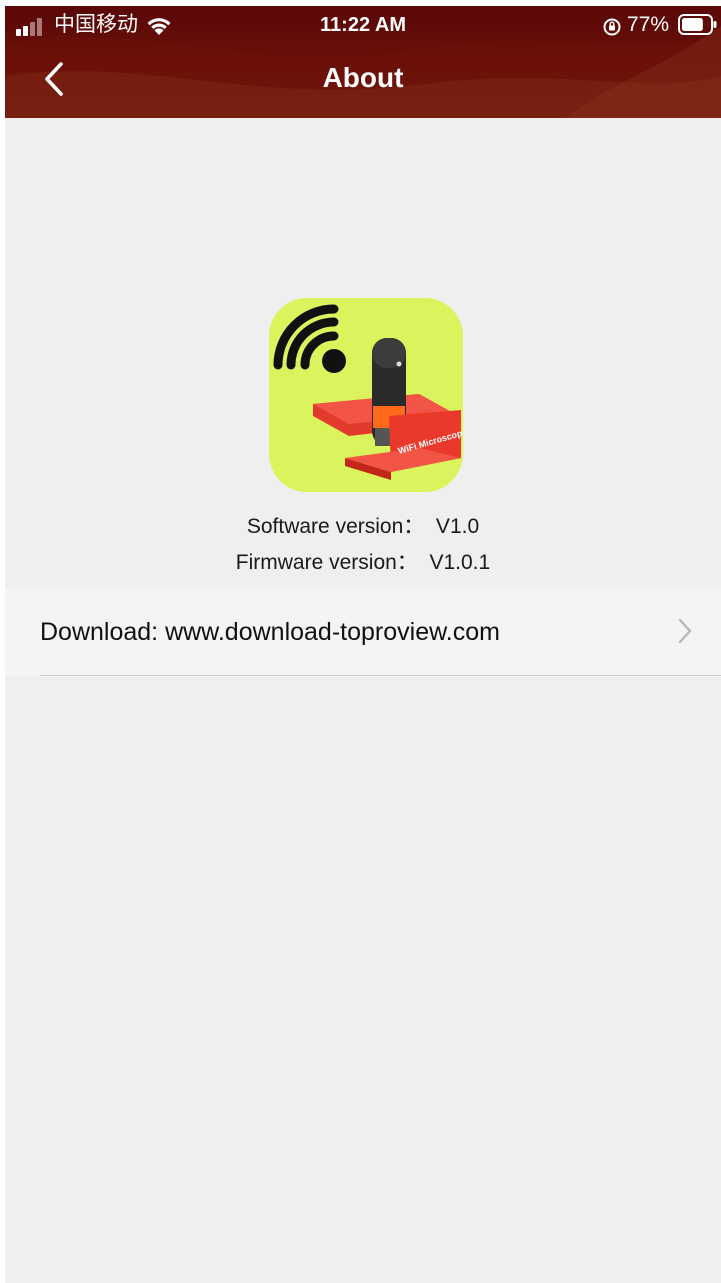 This screenshot has height=1283, width=721. I want to click on page-title: About, so click(363, 77).